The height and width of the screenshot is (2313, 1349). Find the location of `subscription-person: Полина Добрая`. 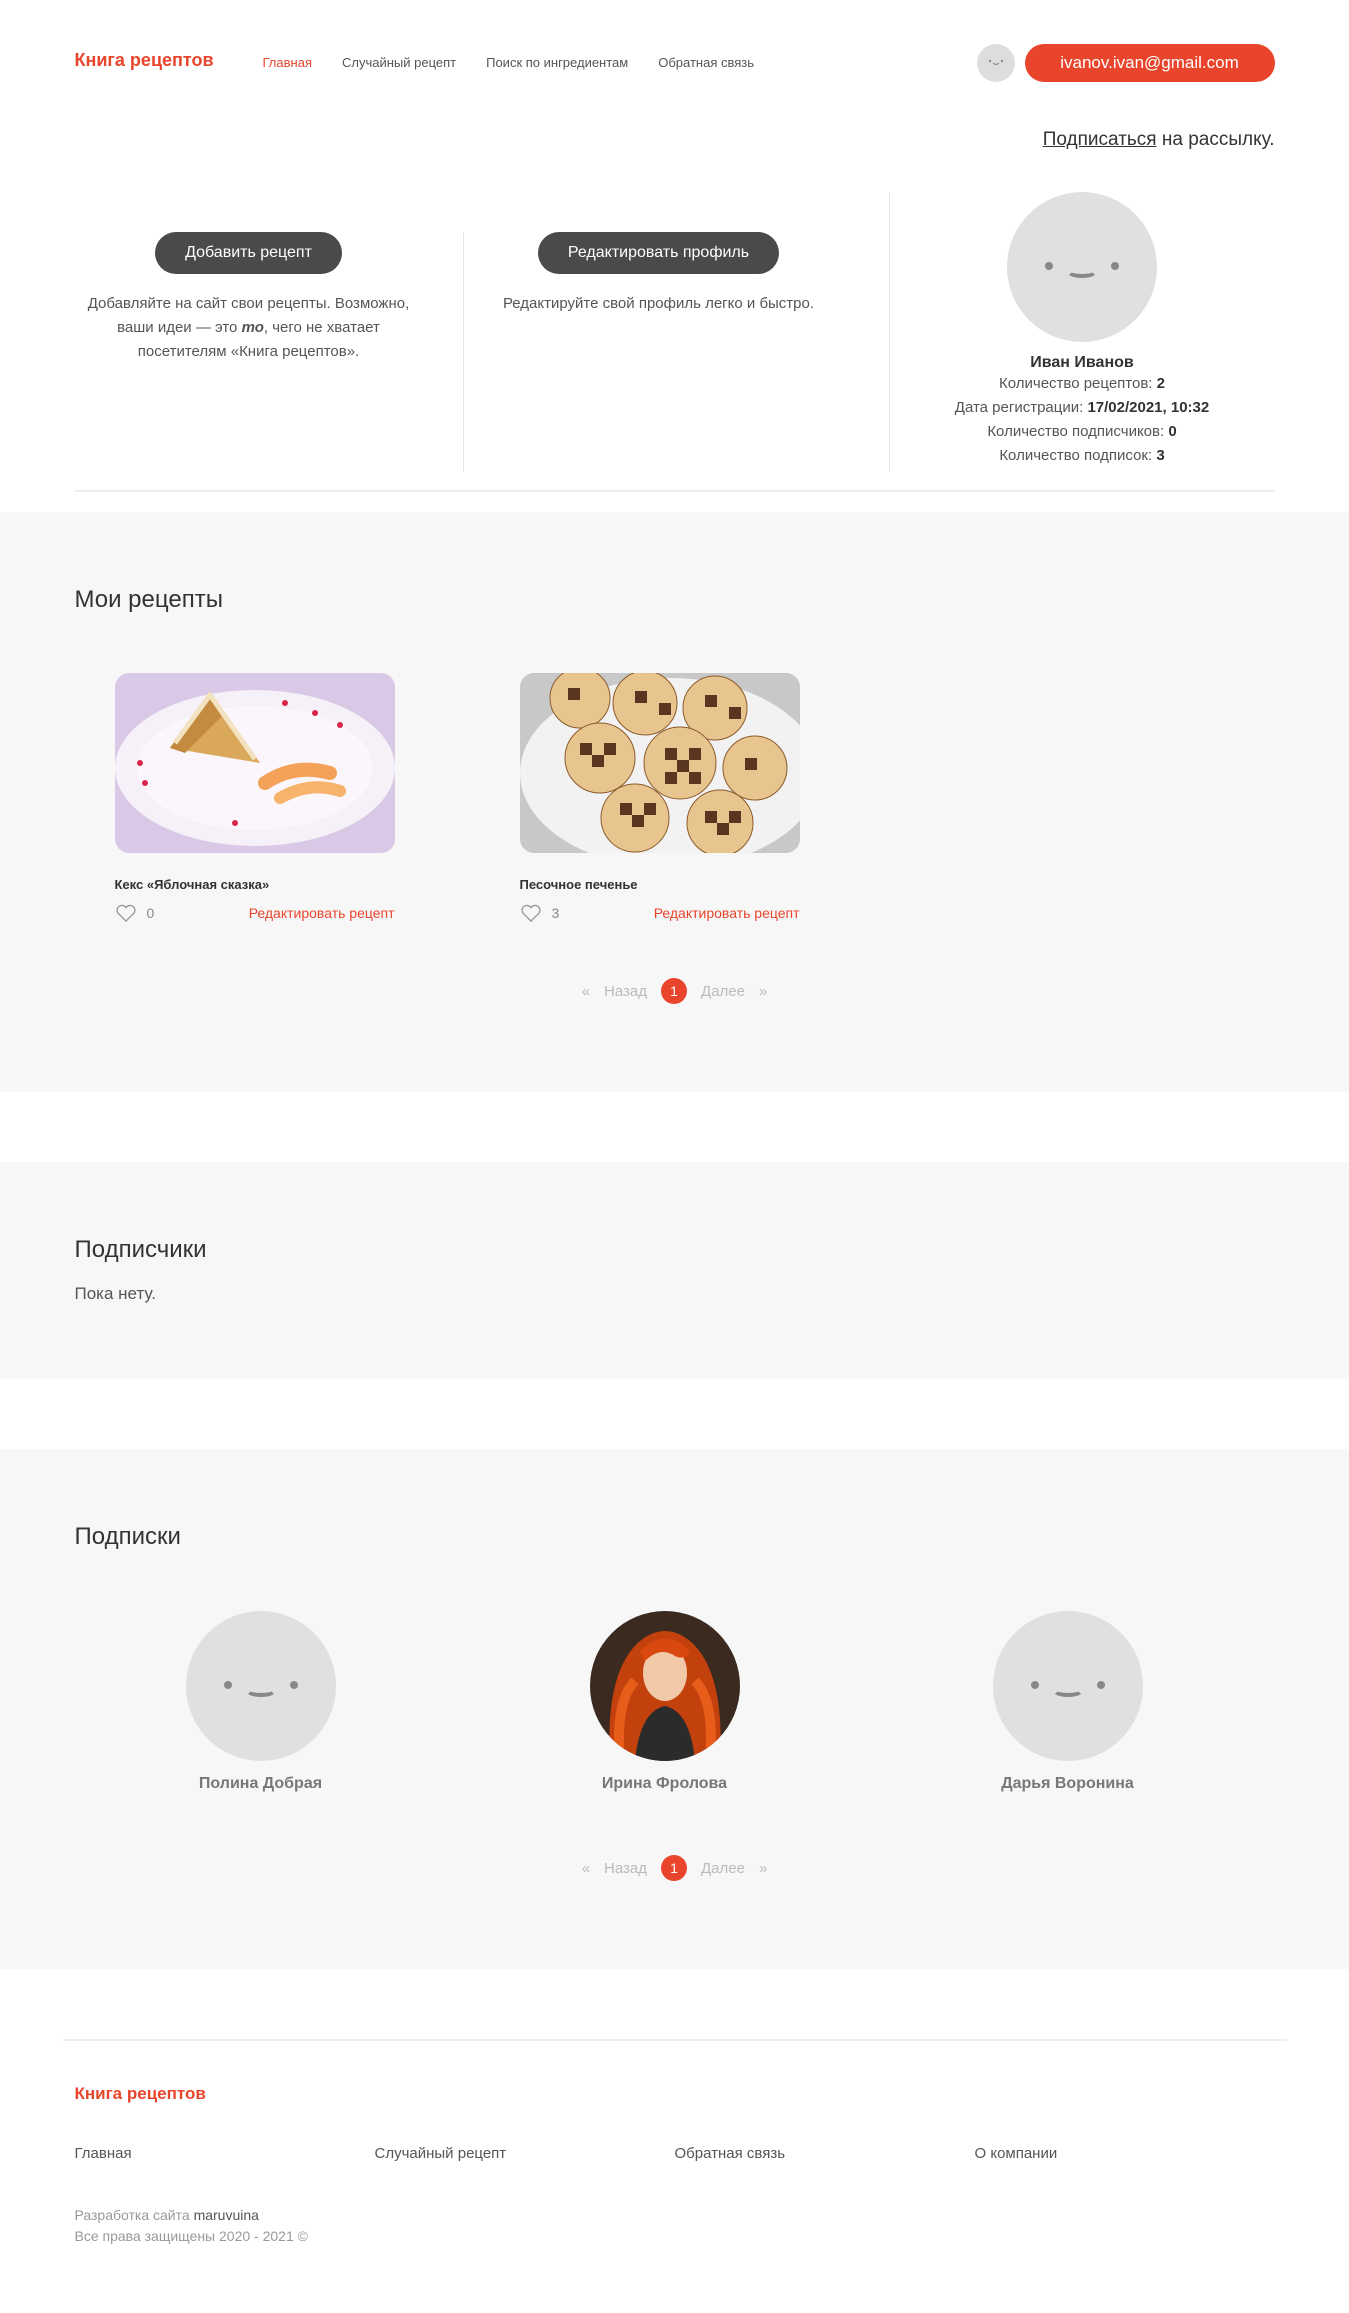

subscription-person: Полина Добрая is located at coordinates (261, 1702).